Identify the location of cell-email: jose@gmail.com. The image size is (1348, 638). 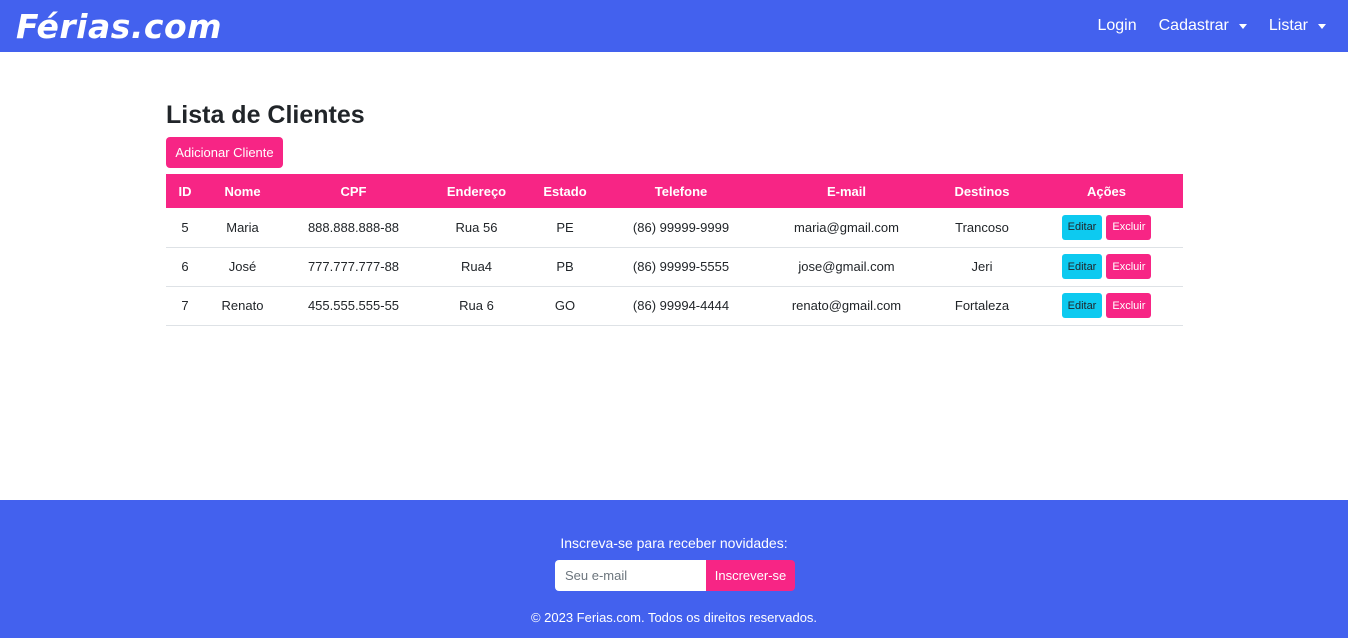
(846, 266).